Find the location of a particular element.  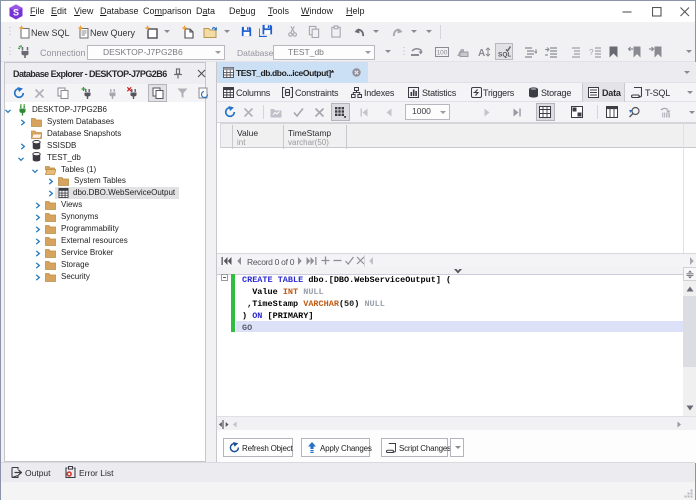

svg-text: 100 is located at coordinates (442, 53).